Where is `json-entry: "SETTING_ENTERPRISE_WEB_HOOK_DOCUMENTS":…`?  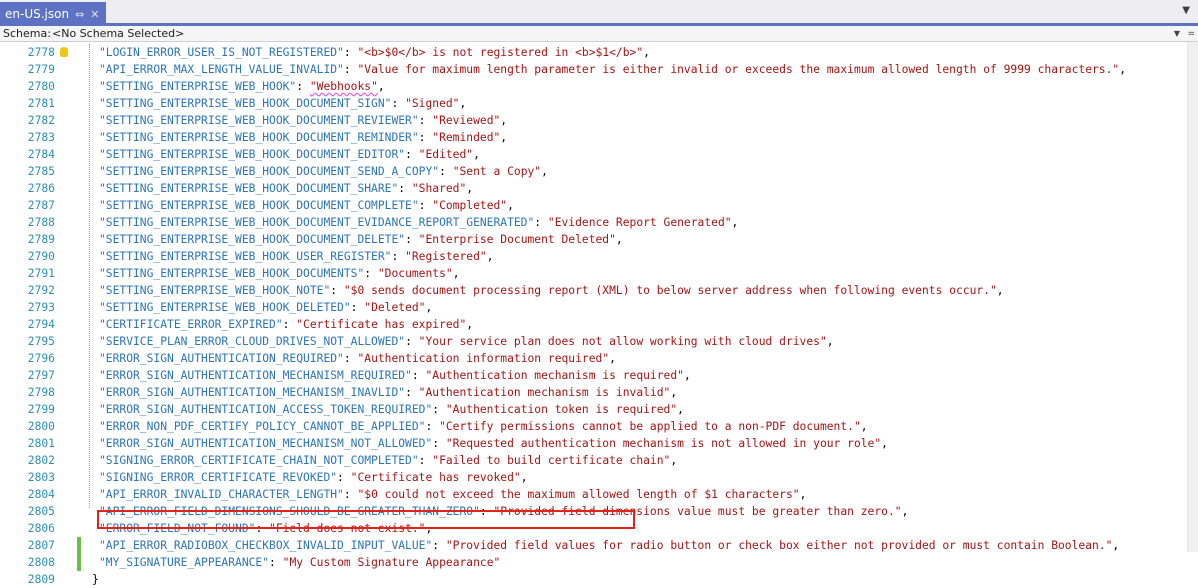
json-entry: "SETTING_ENTERPRISE_WEB_HOOK_DOCUMENTS":… is located at coordinates (279, 273).